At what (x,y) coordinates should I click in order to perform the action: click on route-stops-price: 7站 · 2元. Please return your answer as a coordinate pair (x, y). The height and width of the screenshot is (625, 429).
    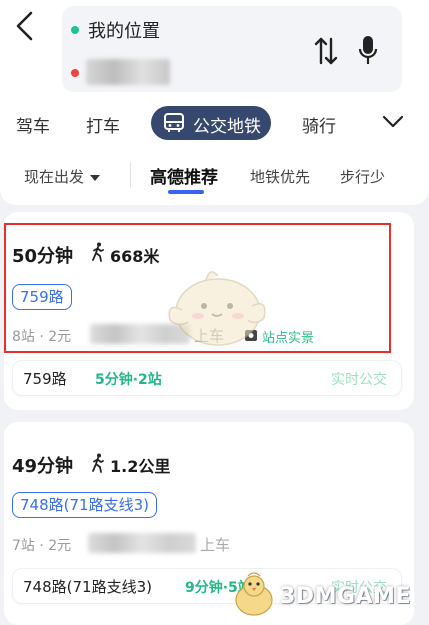
    Looking at the image, I should click on (42, 546).